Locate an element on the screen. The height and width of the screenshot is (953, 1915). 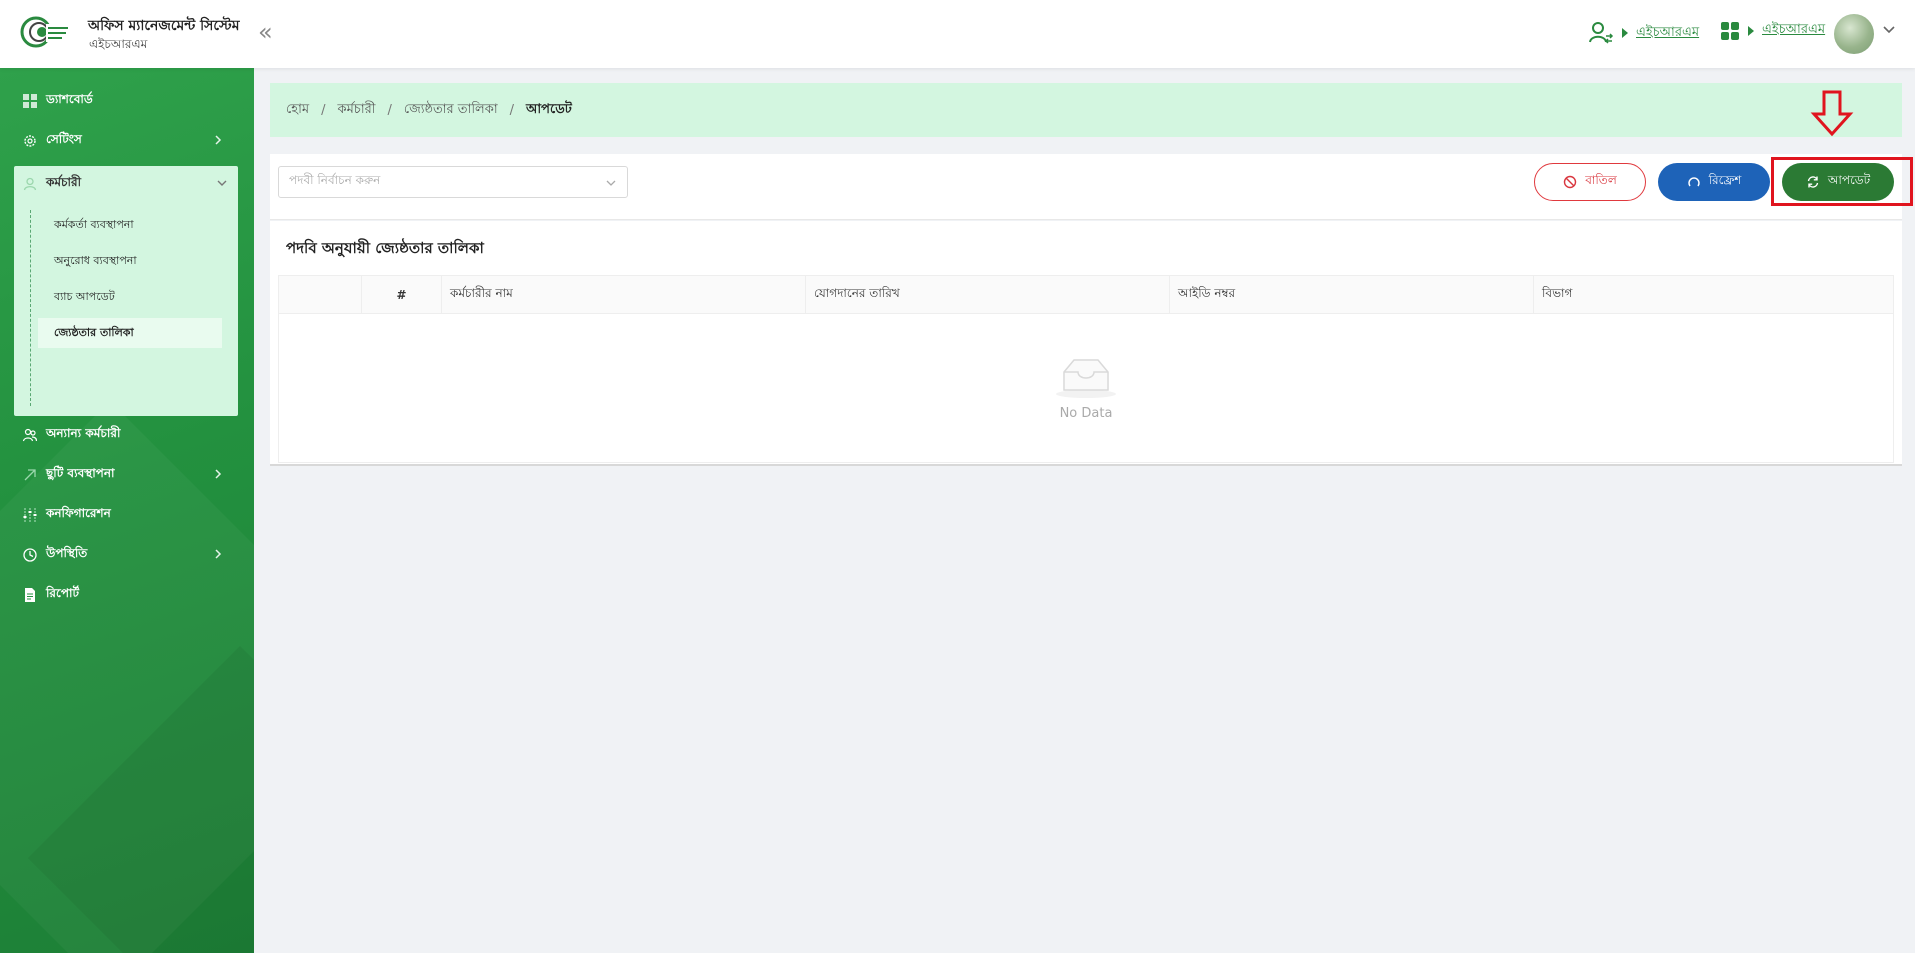
submenu-item-seniority-list: জ্যেষ্ঠতার তালিকা is located at coordinates (130, 333).